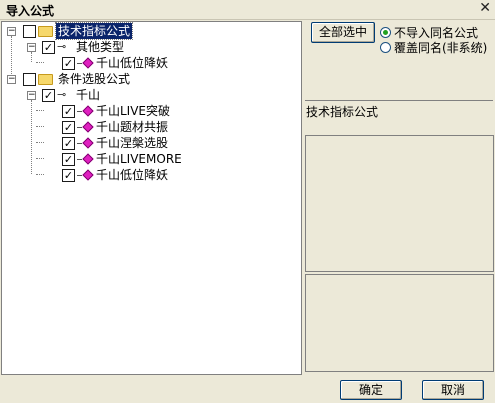 Image resolution: width=495 pixels, height=403 pixels. Describe the element at coordinates (94, 79) in the screenshot. I see `tree-node-label: 条件选股公式` at that location.